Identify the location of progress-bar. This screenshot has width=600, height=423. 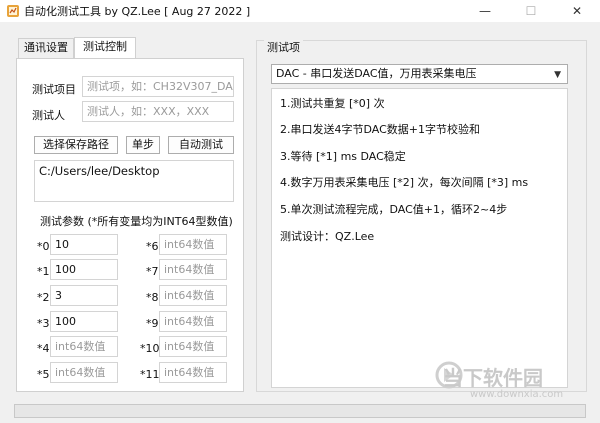
(300, 411).